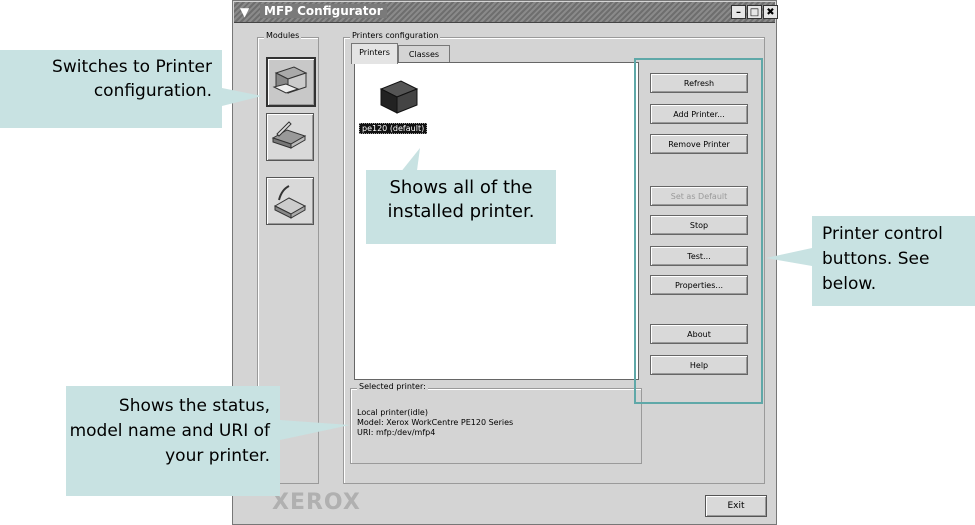 This screenshot has width=975, height=525. Describe the element at coordinates (111, 89) in the screenshot. I see `modules-callout: Switches to Printer configuration.` at that location.